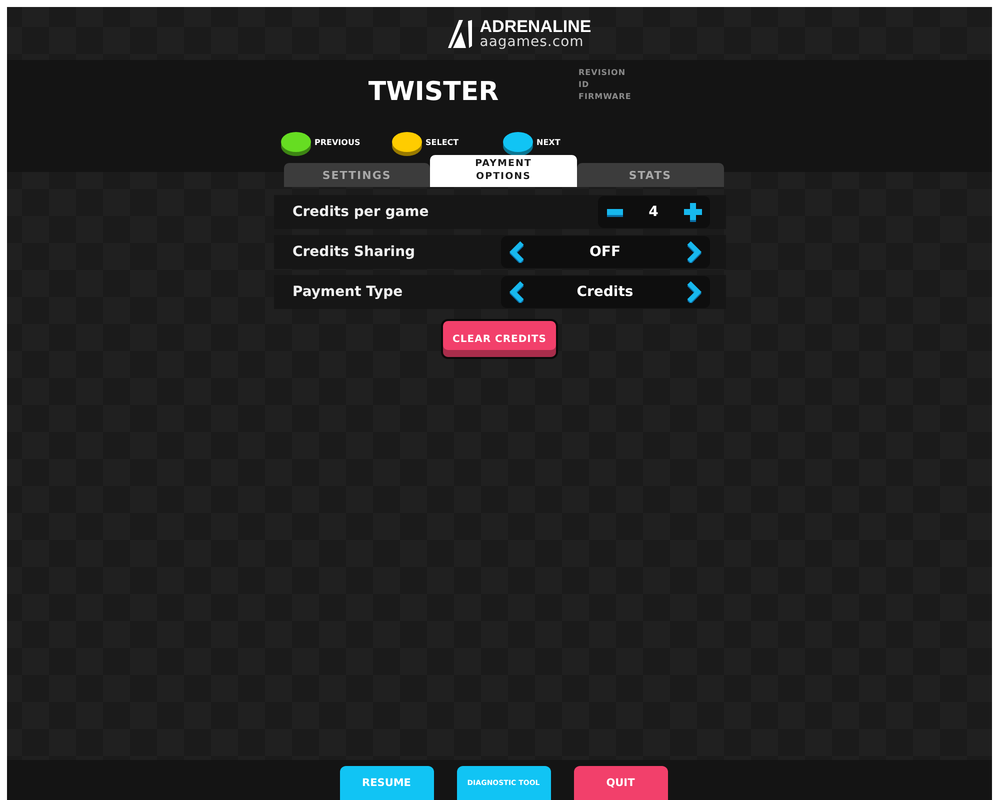  I want to click on brand-website: aagames.com, so click(532, 42).